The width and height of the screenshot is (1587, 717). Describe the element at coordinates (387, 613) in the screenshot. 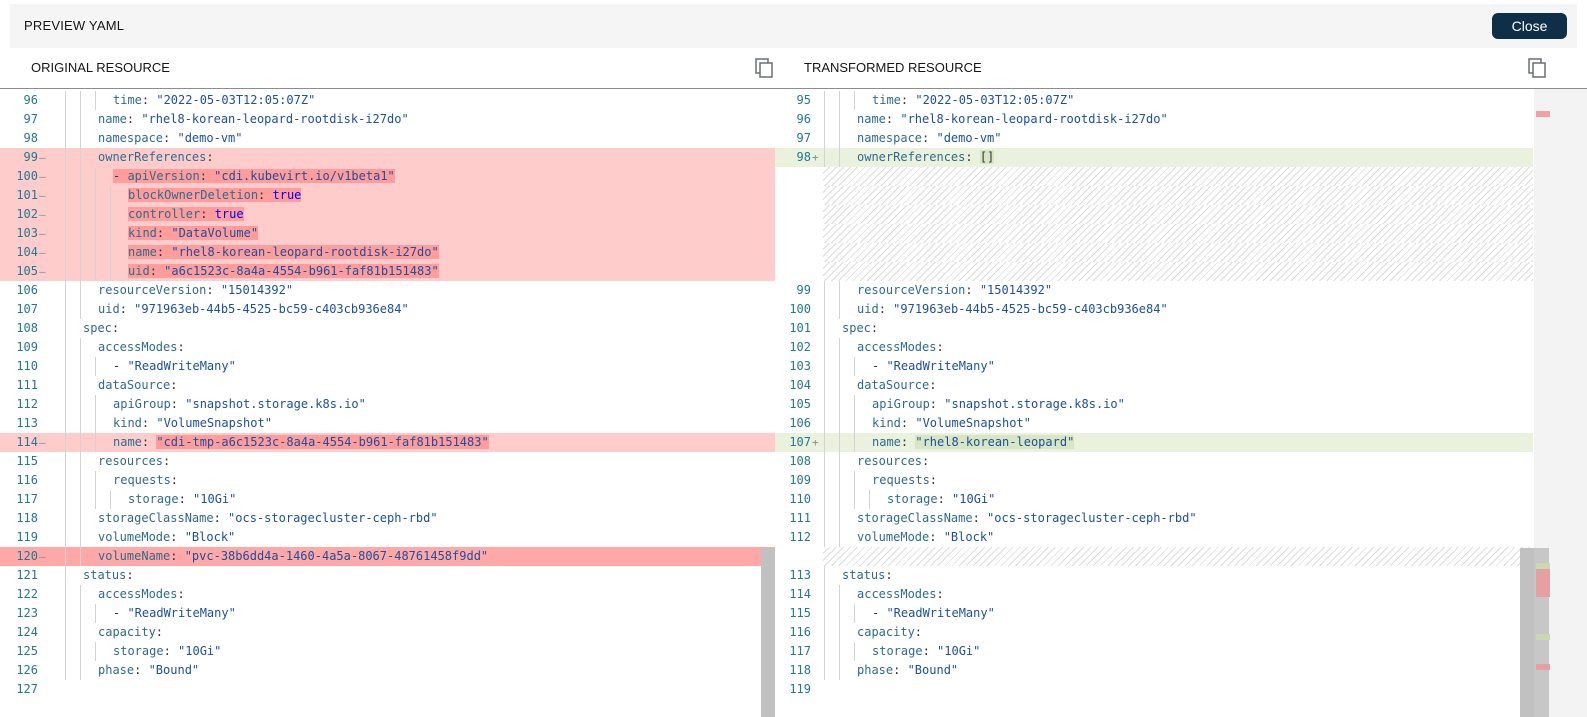

I see `code-line: 123 - "ReadWriteMany"` at that location.